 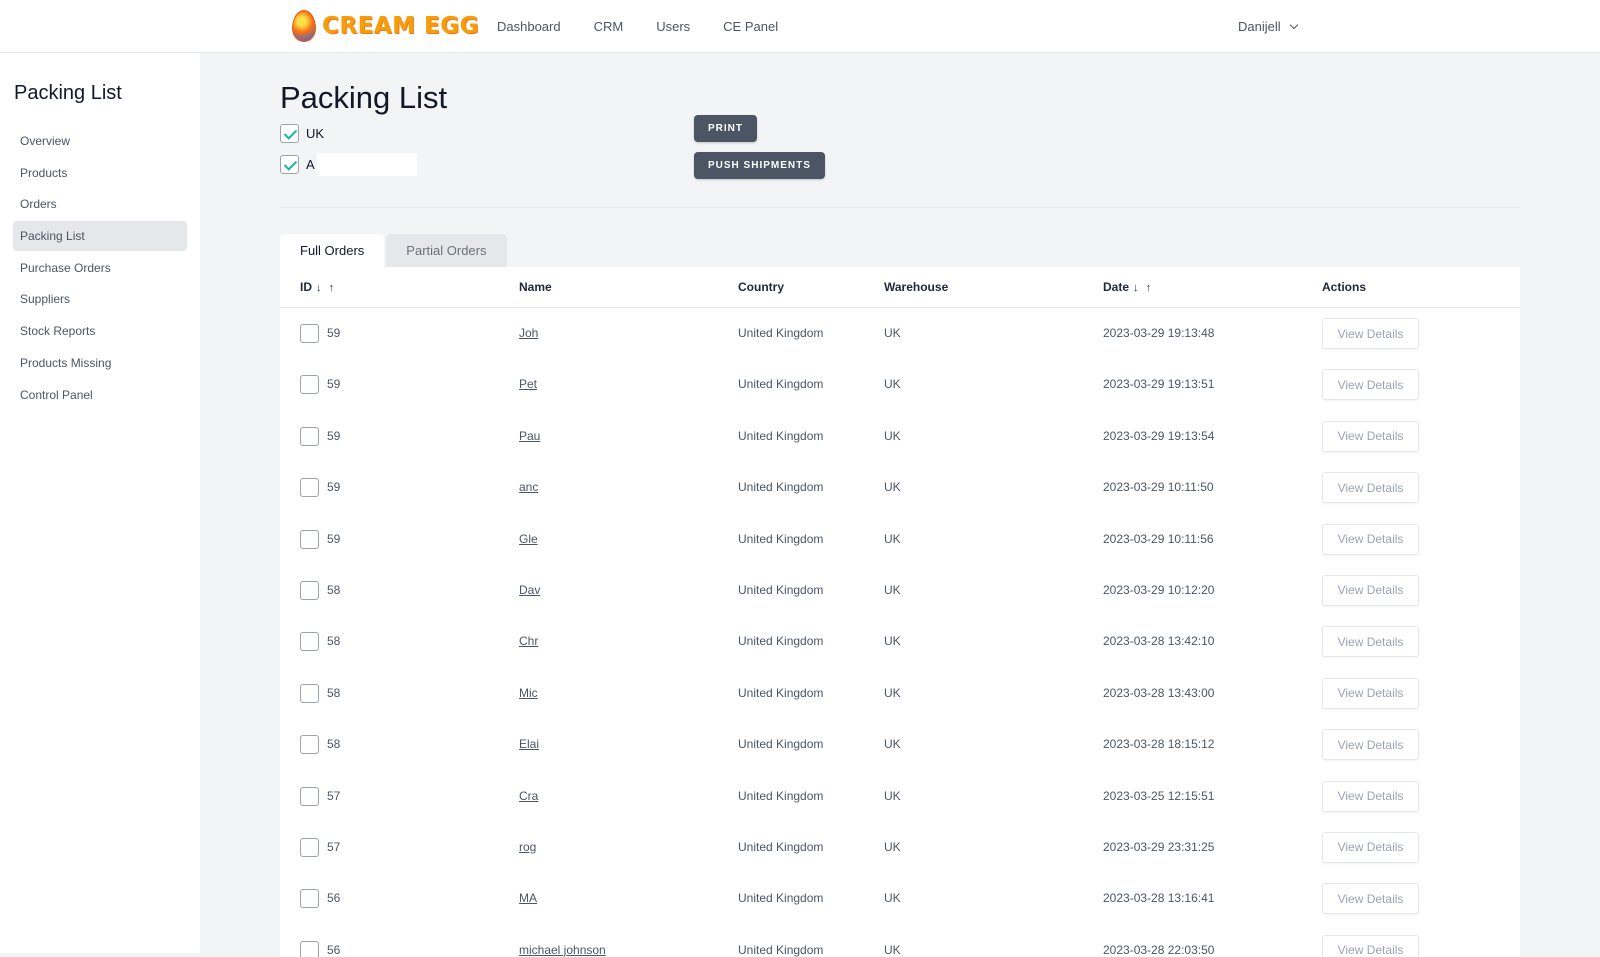 What do you see at coordinates (750, 26) in the screenshot?
I see `nav-link-ce-panel: CE Panel` at bounding box center [750, 26].